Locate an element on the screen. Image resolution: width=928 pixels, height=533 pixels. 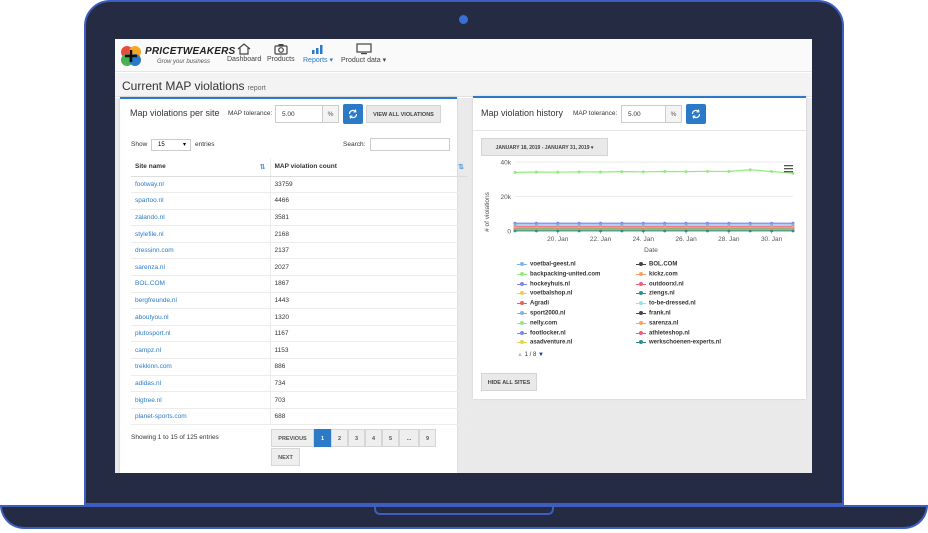
legend-item: hockeyhuis.nl is located at coordinates (544, 284).